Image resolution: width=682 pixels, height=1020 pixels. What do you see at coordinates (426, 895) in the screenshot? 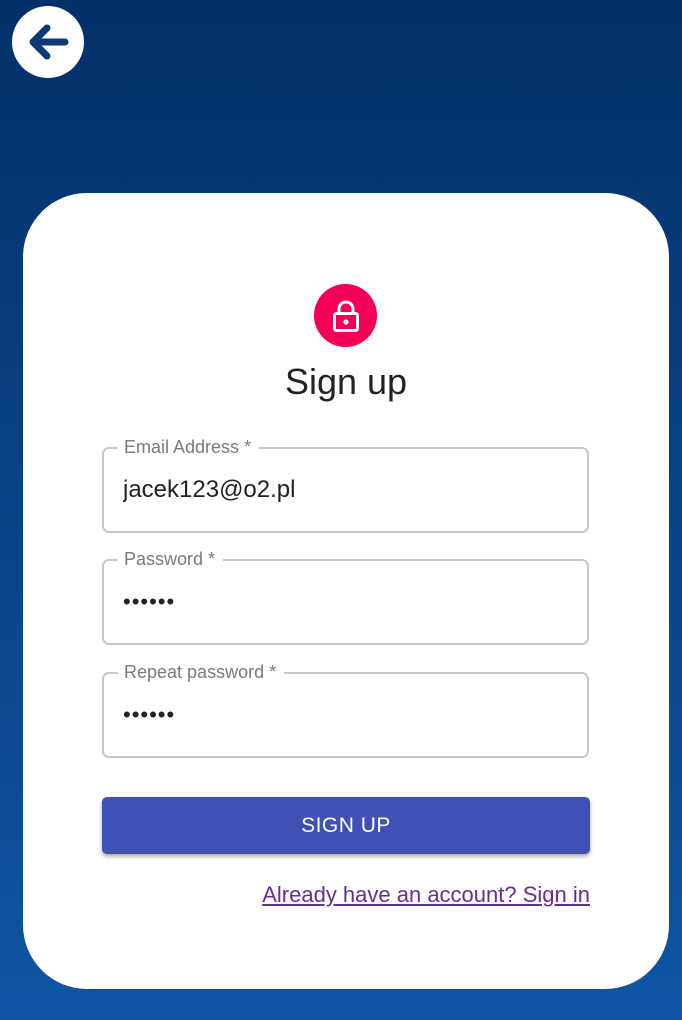
I see `sign-in-link: Already have an account? Sign in` at bounding box center [426, 895].